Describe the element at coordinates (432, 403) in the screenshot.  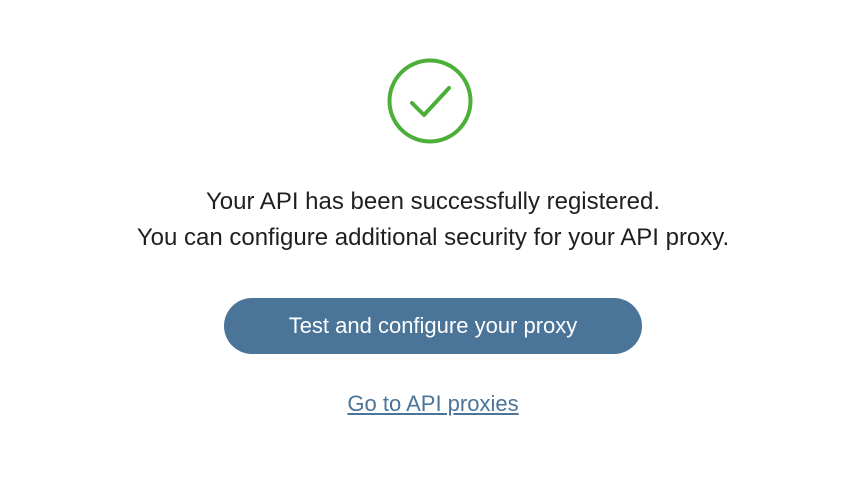
I see `go-to-api-proxies-link: Go to API proxies` at that location.